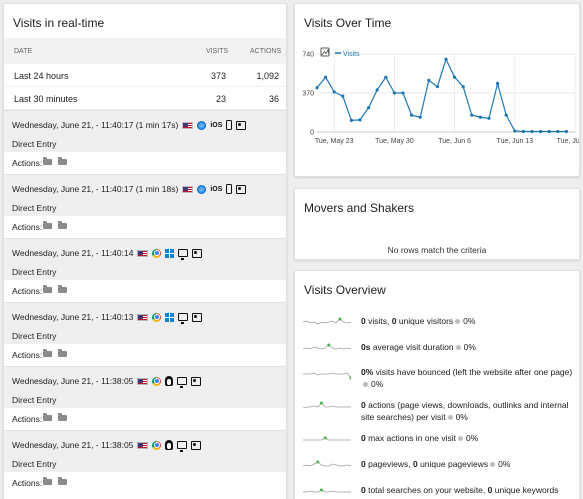  Describe the element at coordinates (308, 55) in the screenshot. I see `y-tick-label: 740` at that location.